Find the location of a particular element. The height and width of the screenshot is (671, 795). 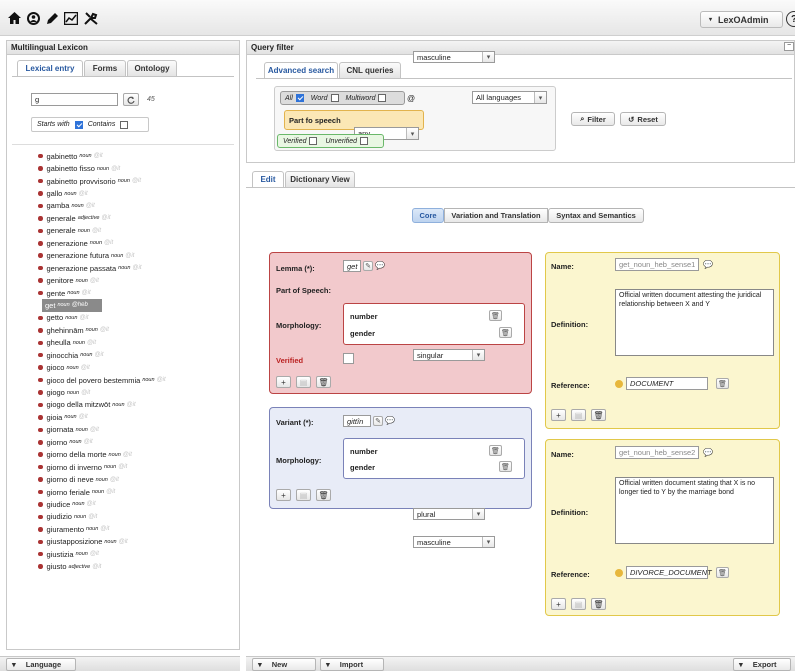

list-item: genitore noun @it is located at coordinates (133, 280).